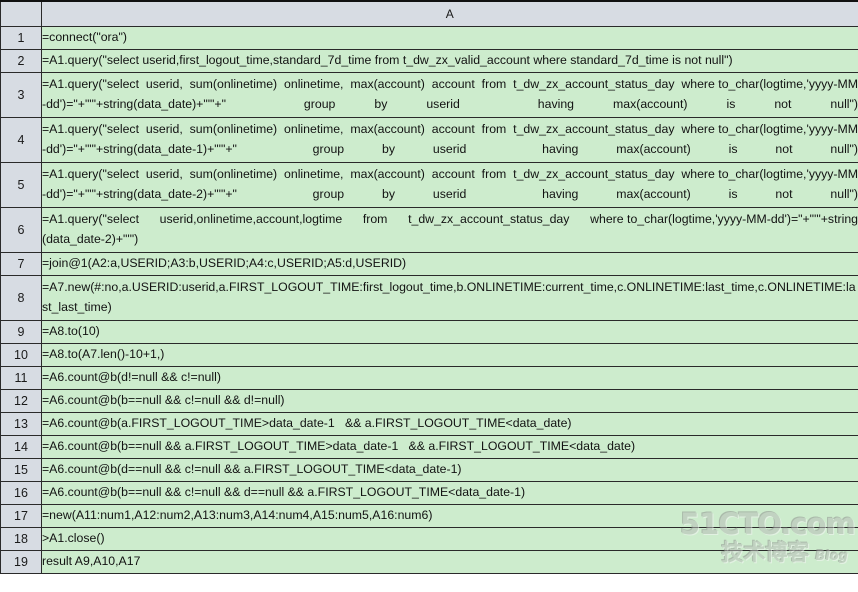 The width and height of the screenshot is (858, 592). I want to click on row-number-cell: 8, so click(21, 297).